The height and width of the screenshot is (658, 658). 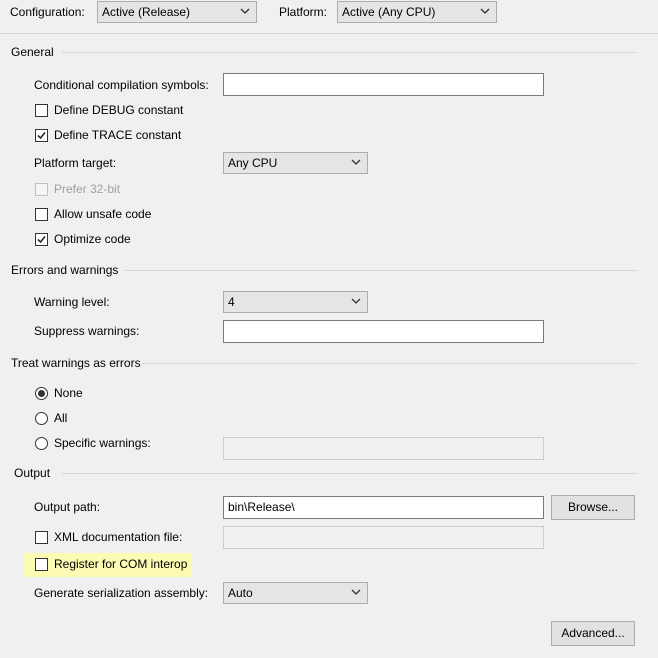 I want to click on optimize-code-checkbox, so click(x=41, y=239).